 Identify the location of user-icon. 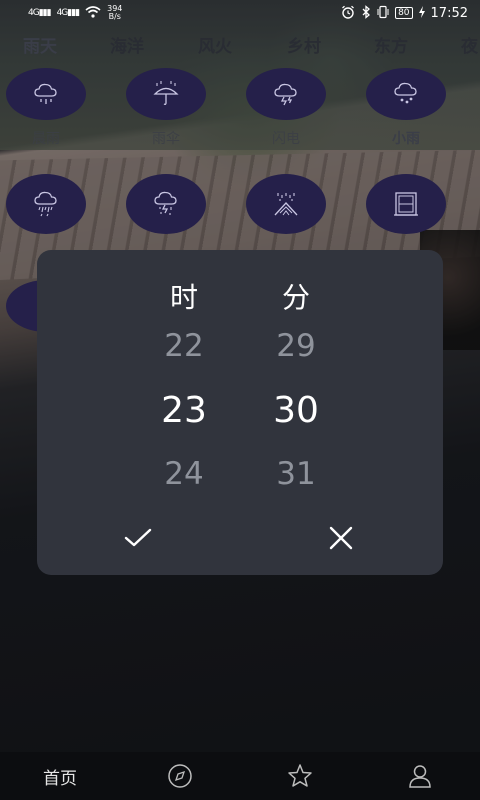
(420, 776).